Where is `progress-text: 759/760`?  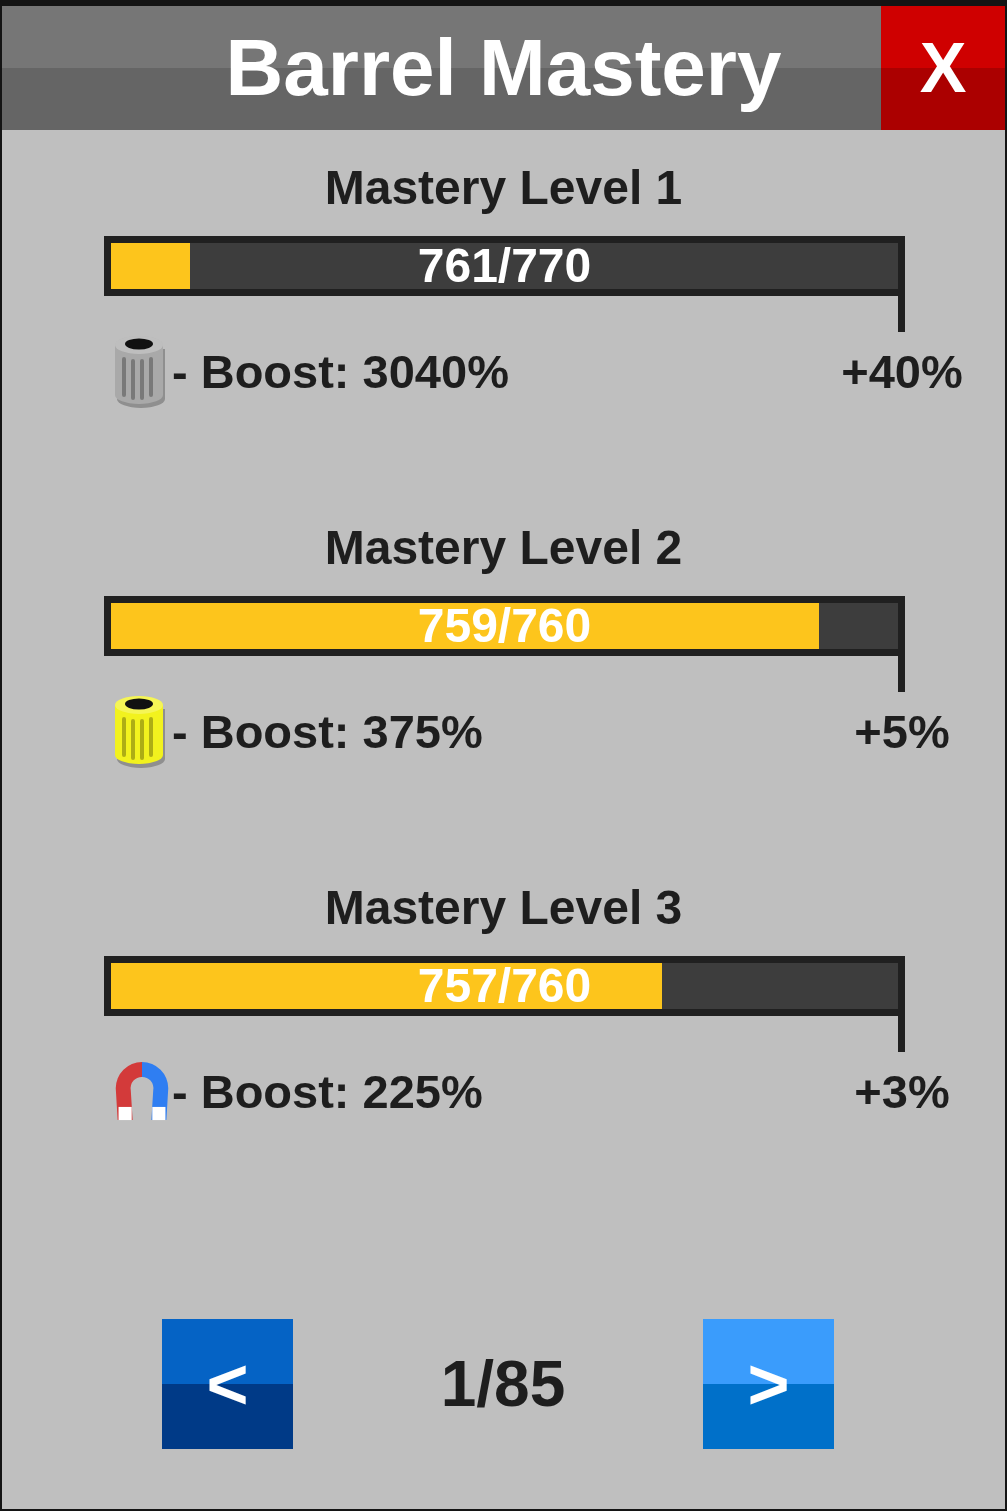
progress-text: 759/760 is located at coordinates (504, 626).